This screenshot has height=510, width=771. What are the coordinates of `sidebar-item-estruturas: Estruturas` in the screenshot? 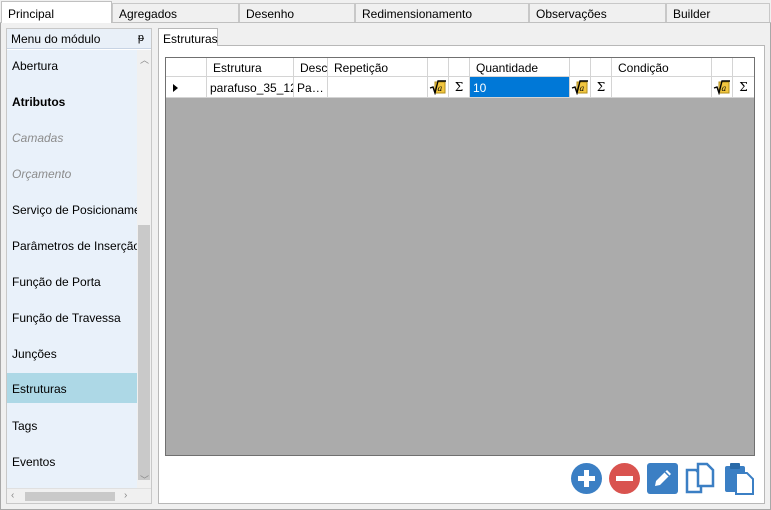 It's located at (72, 388).